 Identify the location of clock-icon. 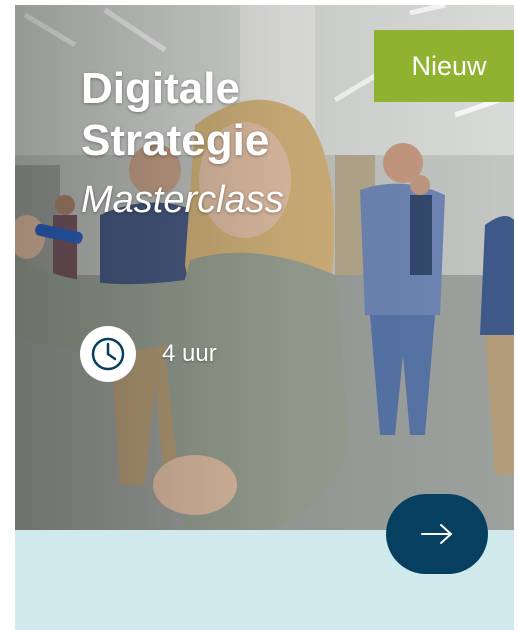
(108, 354).